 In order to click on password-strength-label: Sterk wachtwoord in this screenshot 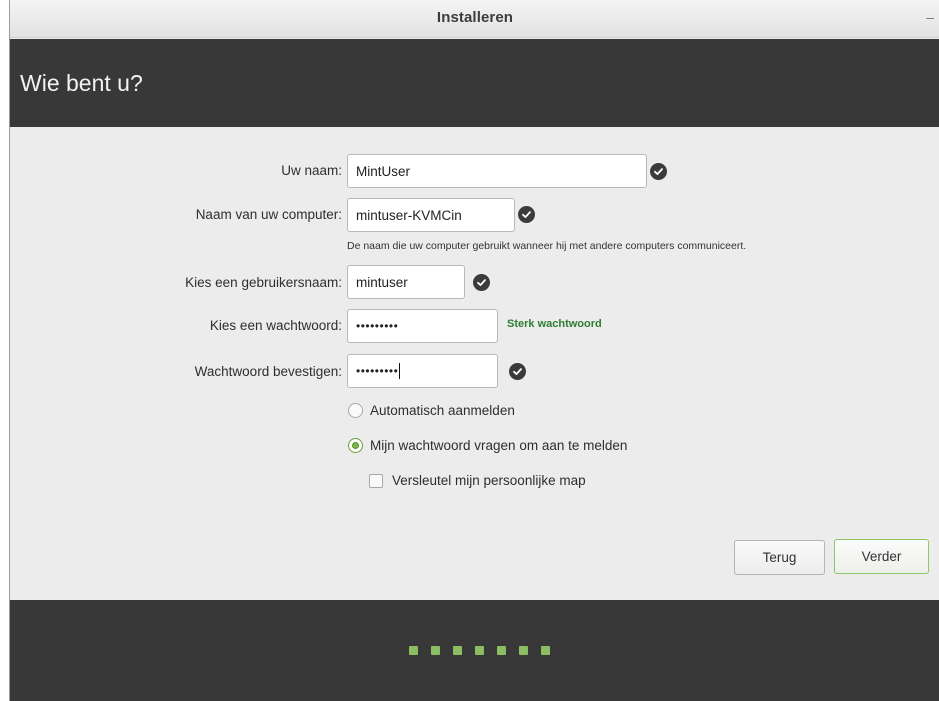, I will do `click(554, 324)`.